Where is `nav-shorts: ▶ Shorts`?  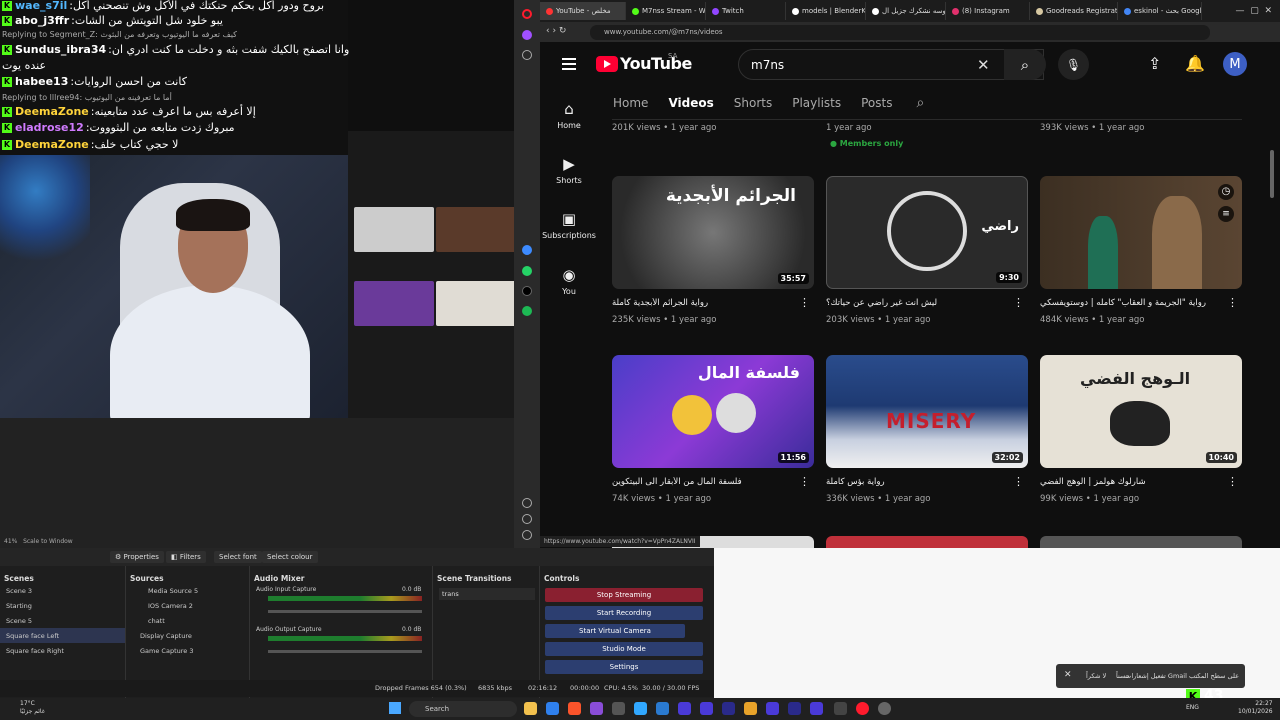 nav-shorts: ▶ Shorts is located at coordinates (569, 170).